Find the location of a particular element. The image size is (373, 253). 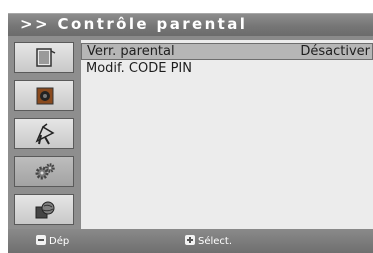

hint-select: Sélect. is located at coordinates (208, 241).